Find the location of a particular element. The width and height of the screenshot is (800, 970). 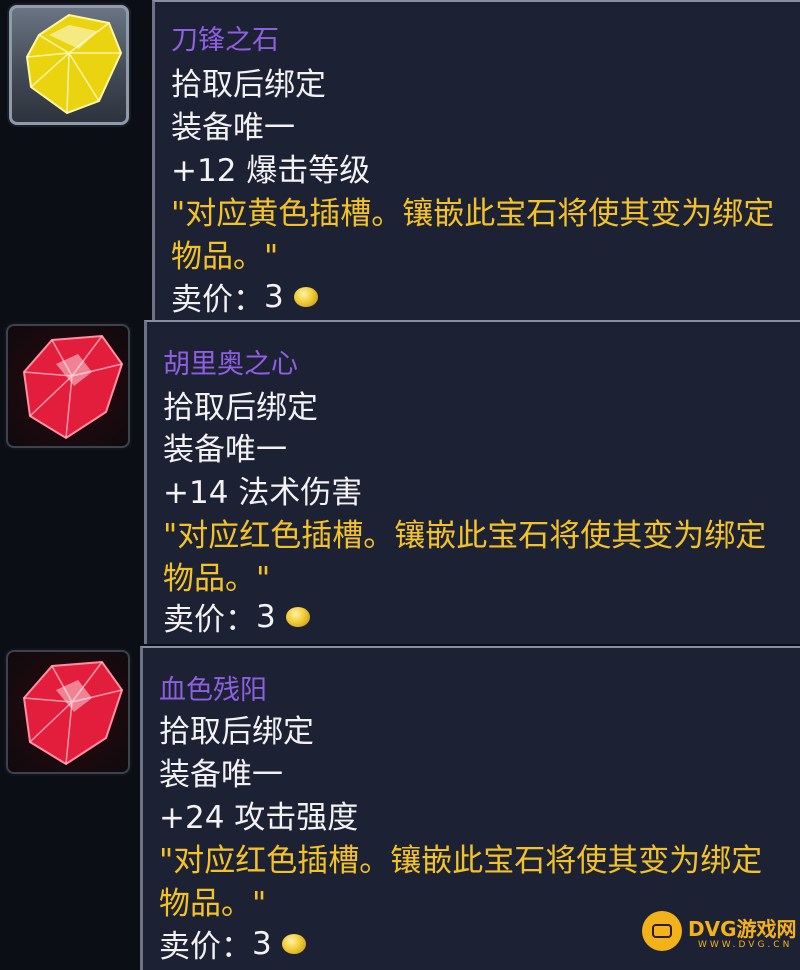

item-name: 血色残阳 is located at coordinates (213, 690).